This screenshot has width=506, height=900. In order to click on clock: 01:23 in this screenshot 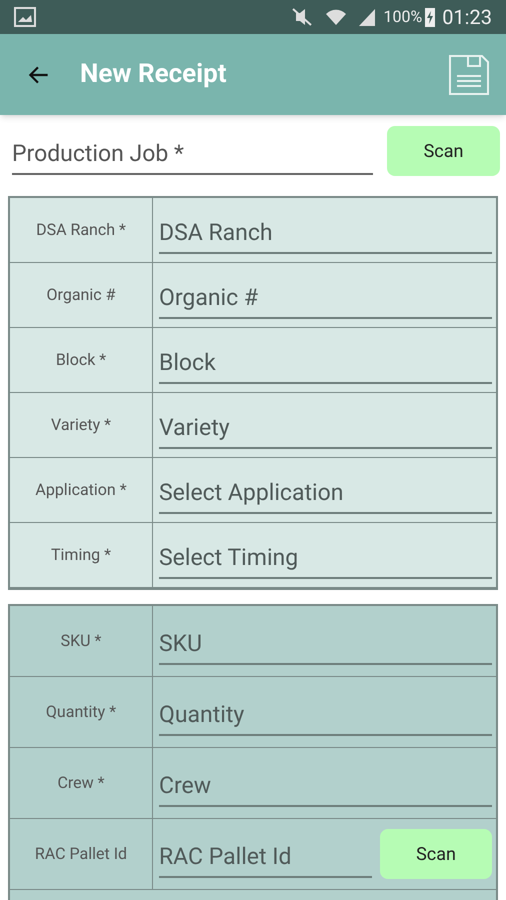, I will do `click(467, 17)`.